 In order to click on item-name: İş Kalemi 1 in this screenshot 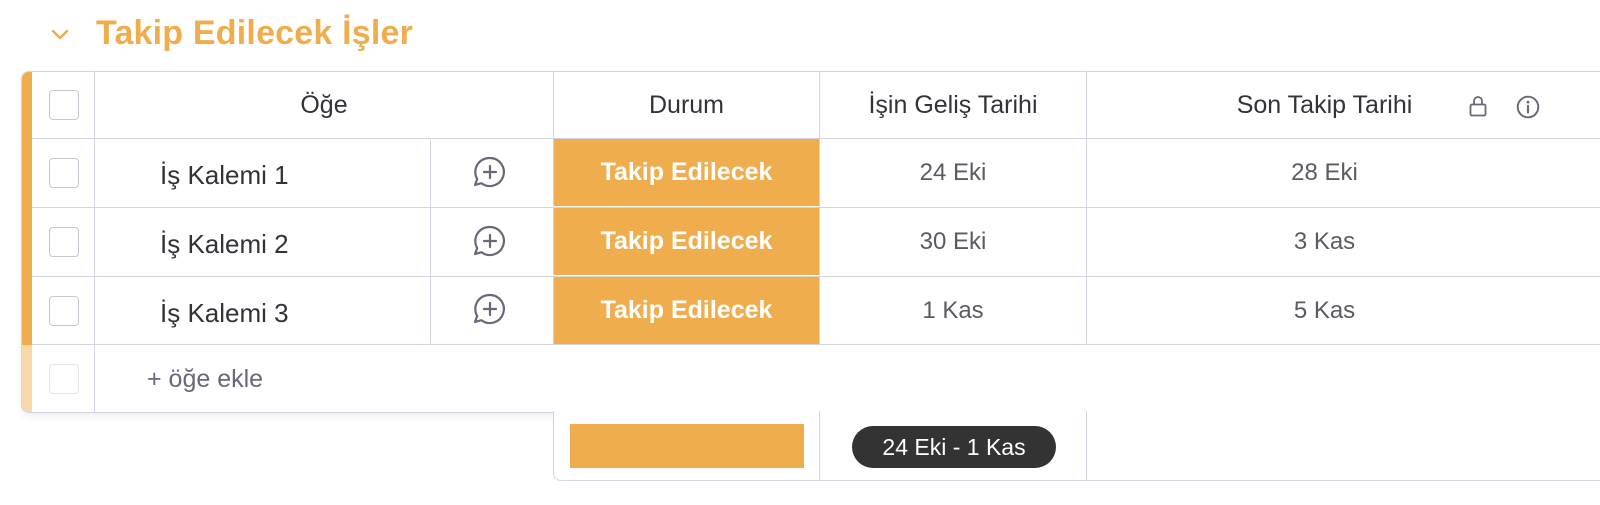, I will do `click(224, 175)`.